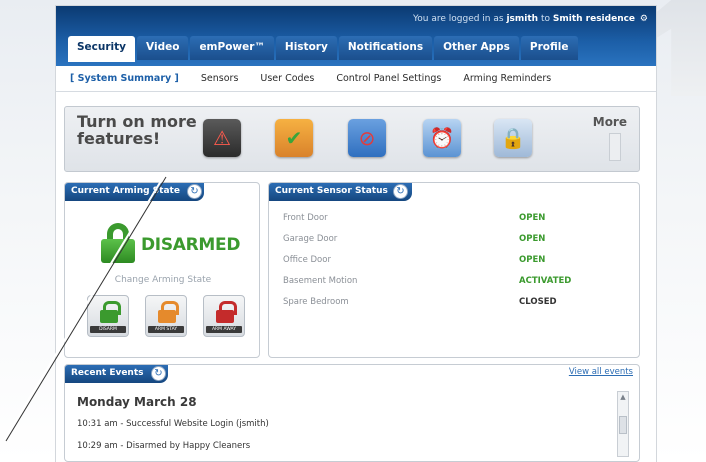 This screenshot has width=706, height=462. Describe the element at coordinates (453, 242) in the screenshot. I see `sensor-row: Garage Door OPEN` at that location.